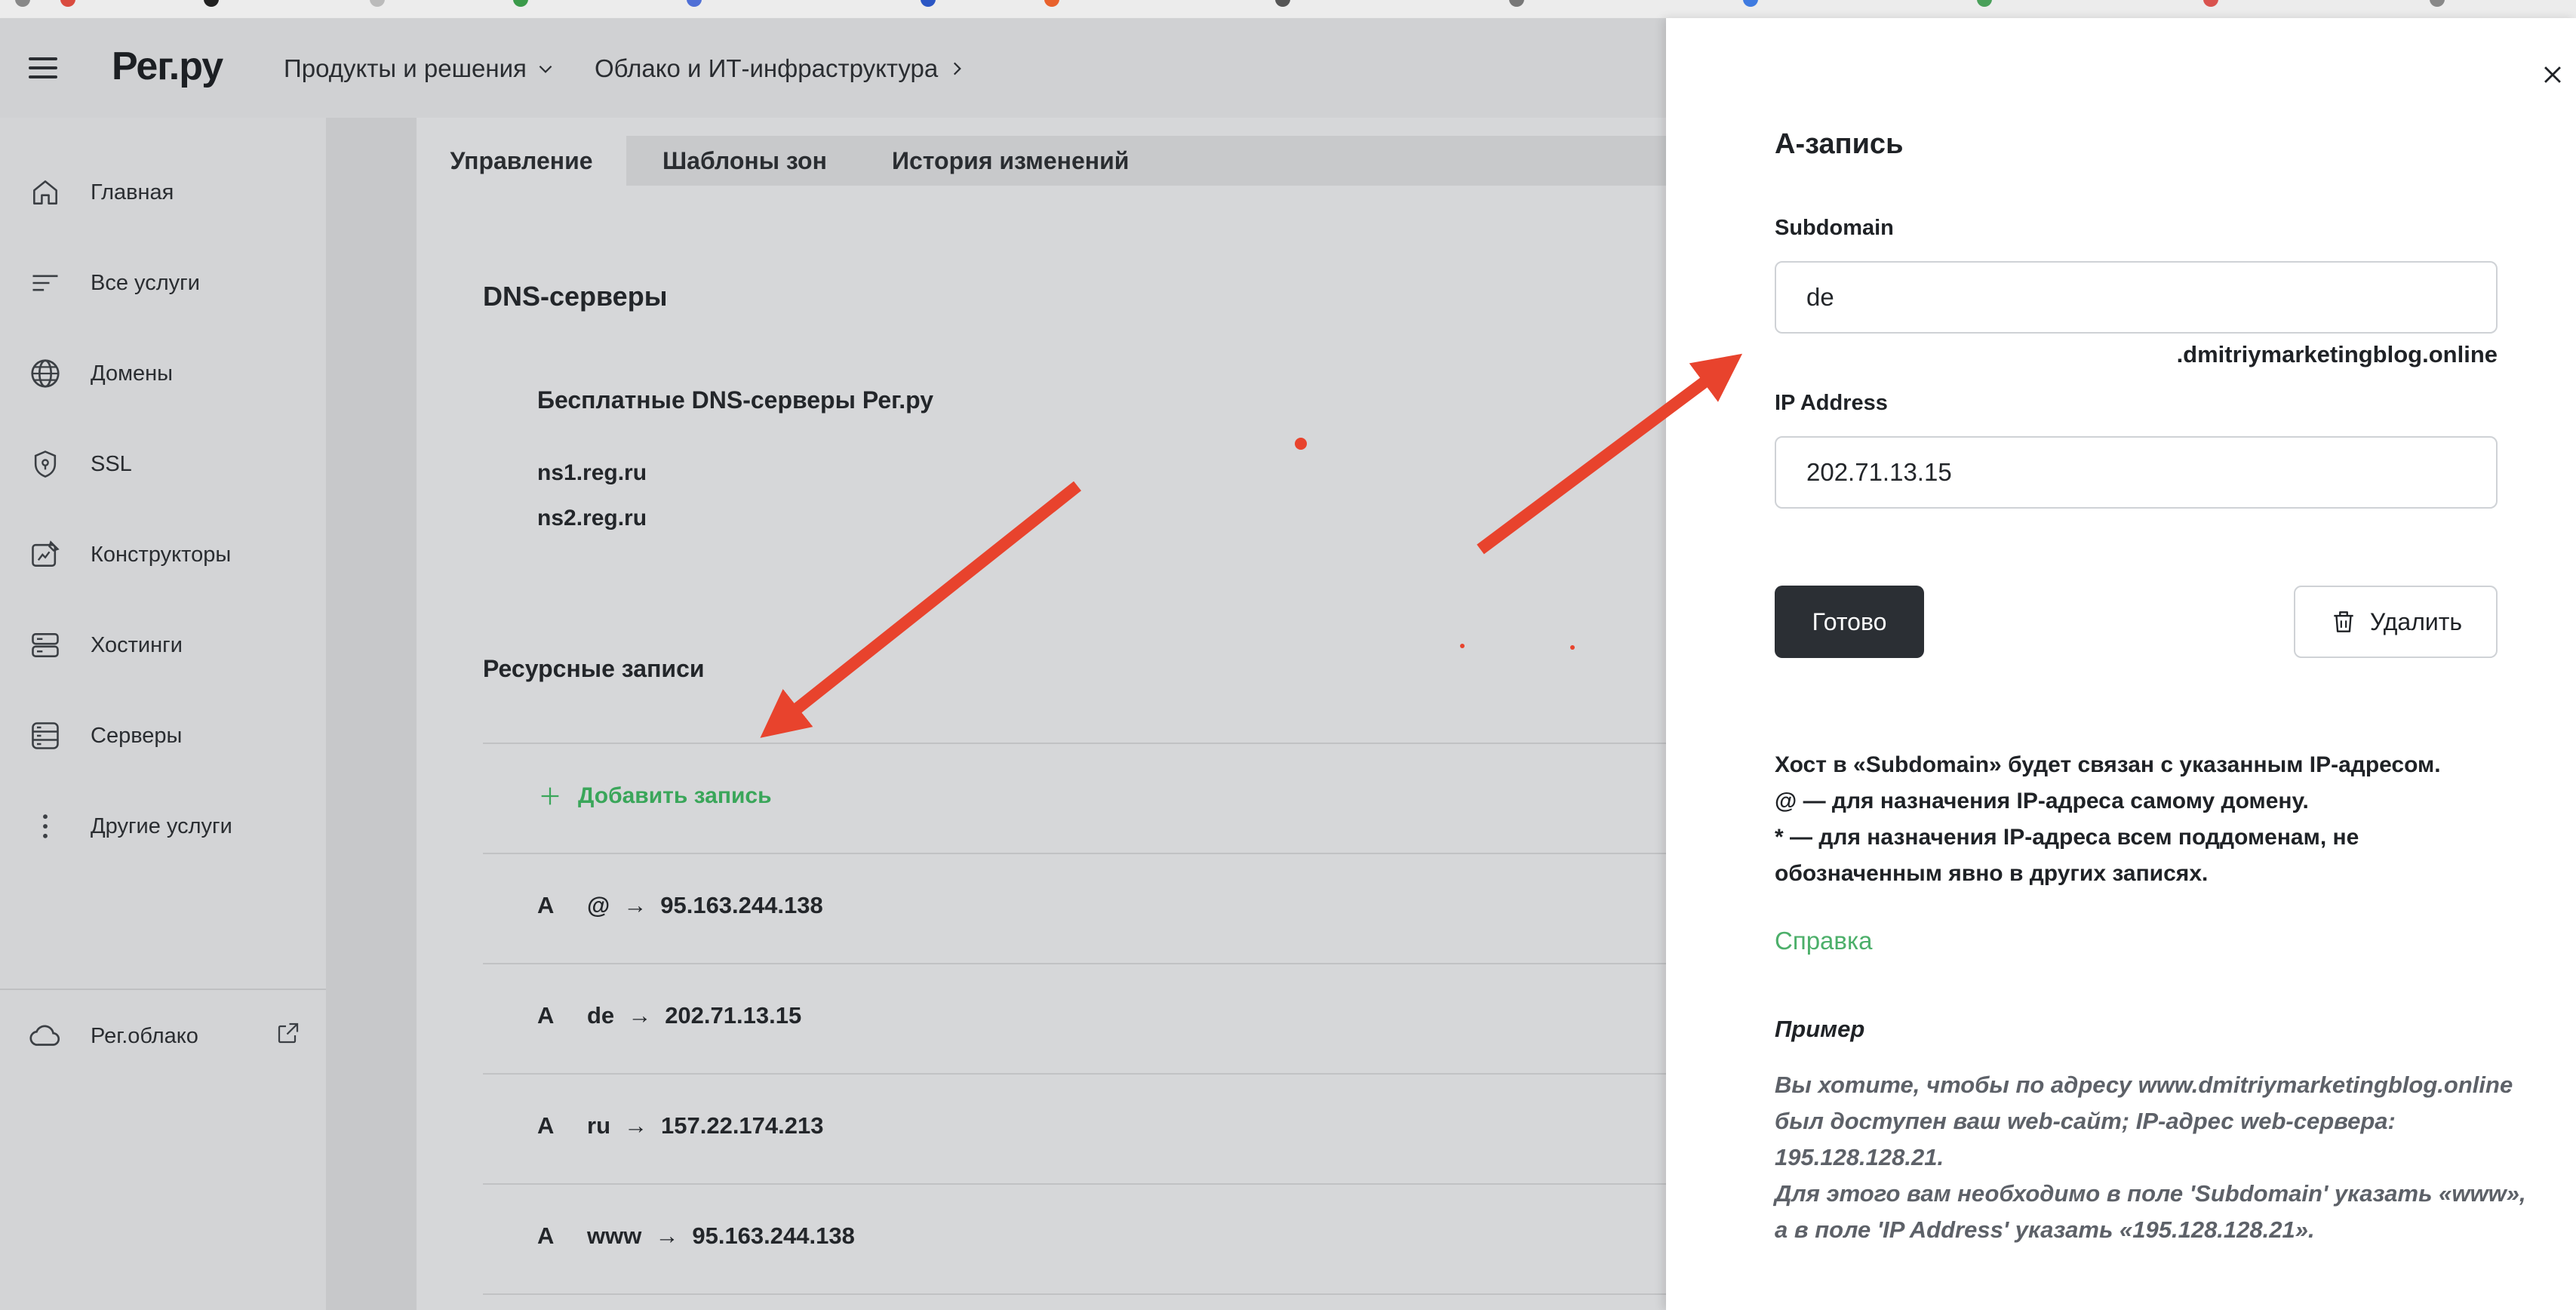 The height and width of the screenshot is (1310, 2576). I want to click on list-icon, so click(45, 283).